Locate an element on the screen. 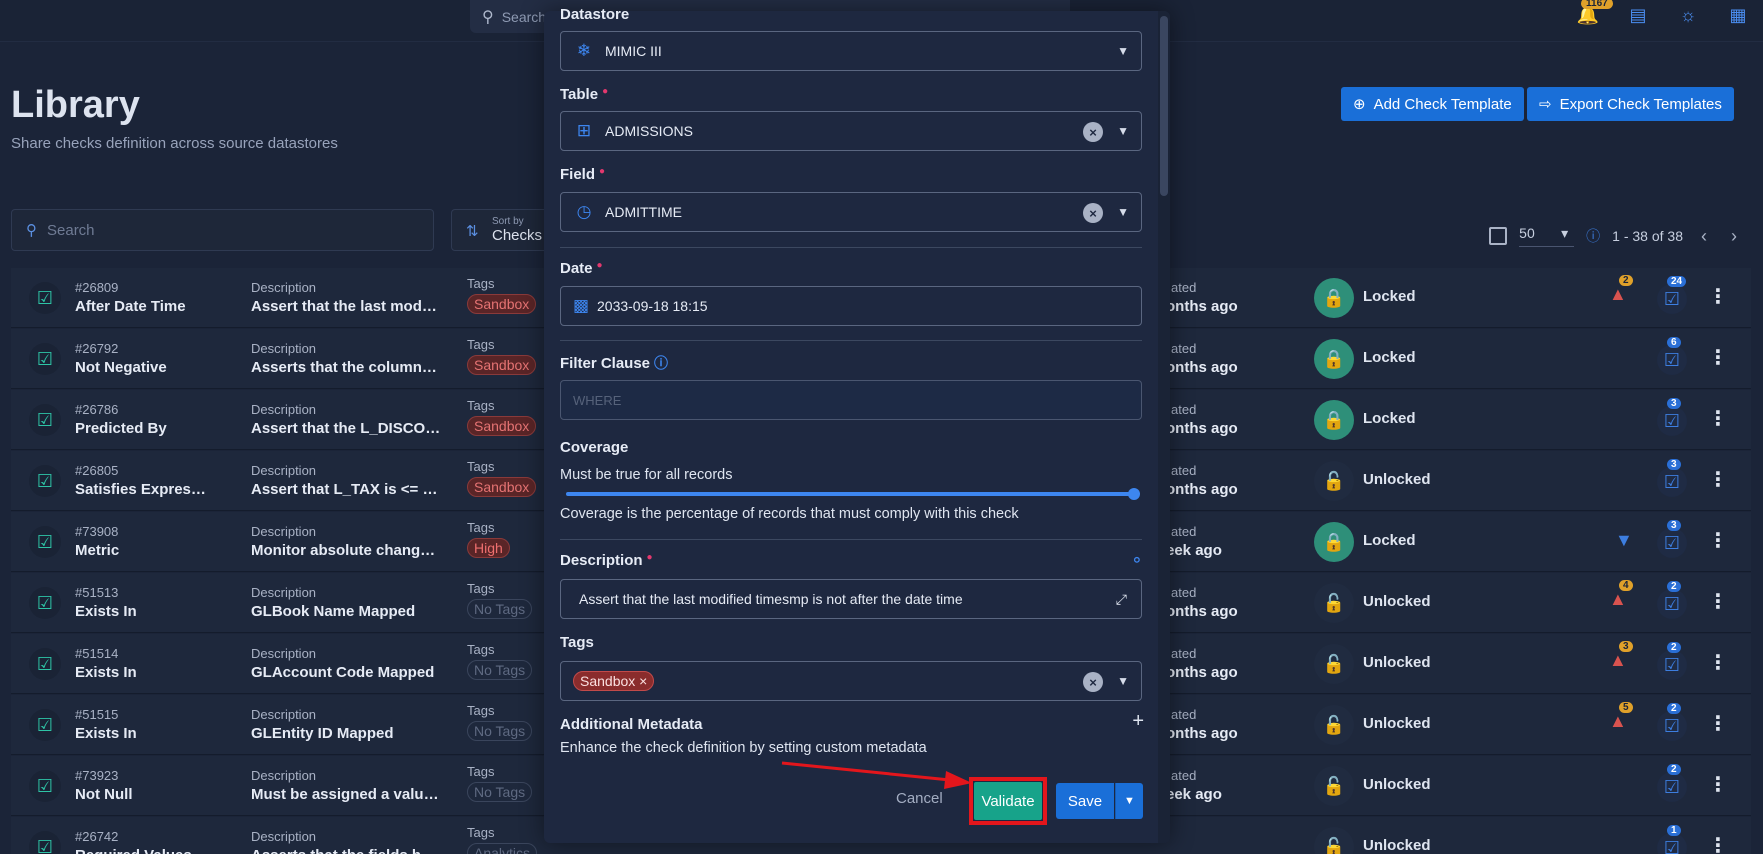 This screenshot has height=854, width=1763. checks-icon: ☑ 24 is located at coordinates (1672, 295).